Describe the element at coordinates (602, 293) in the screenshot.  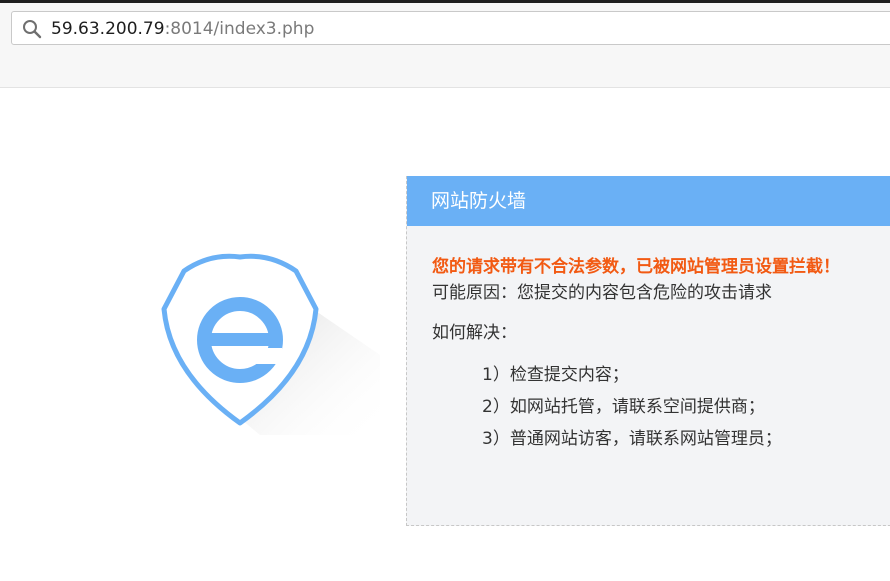
I see `possible-reason: 可能原因：您提交的内容包含危险的攻击请求` at that location.